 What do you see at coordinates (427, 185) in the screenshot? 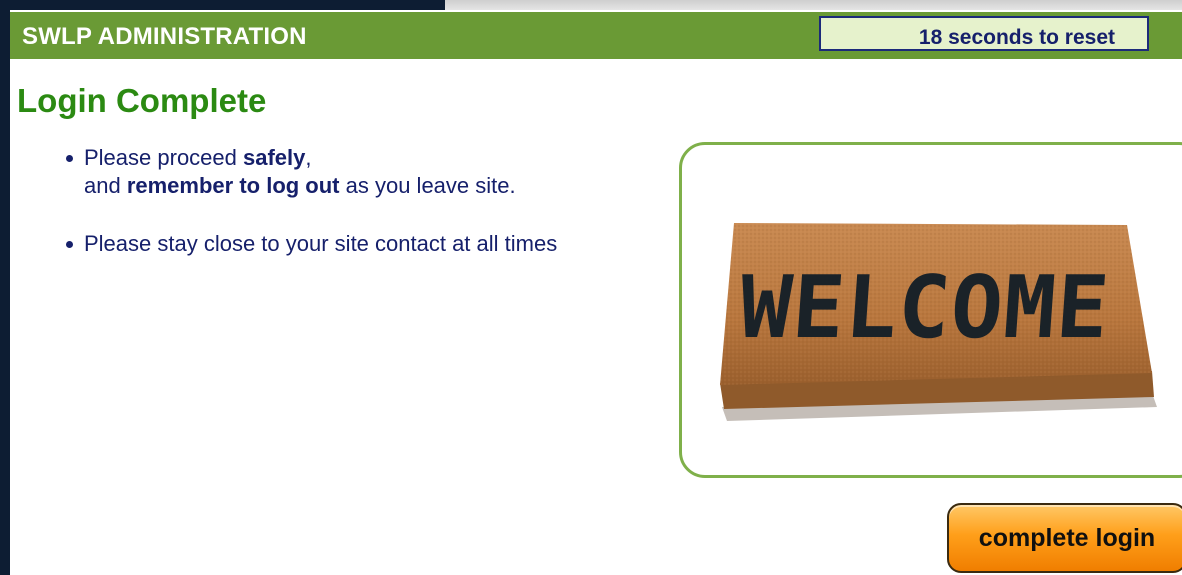
I see `note-1-line2-end: as you leave site.` at bounding box center [427, 185].